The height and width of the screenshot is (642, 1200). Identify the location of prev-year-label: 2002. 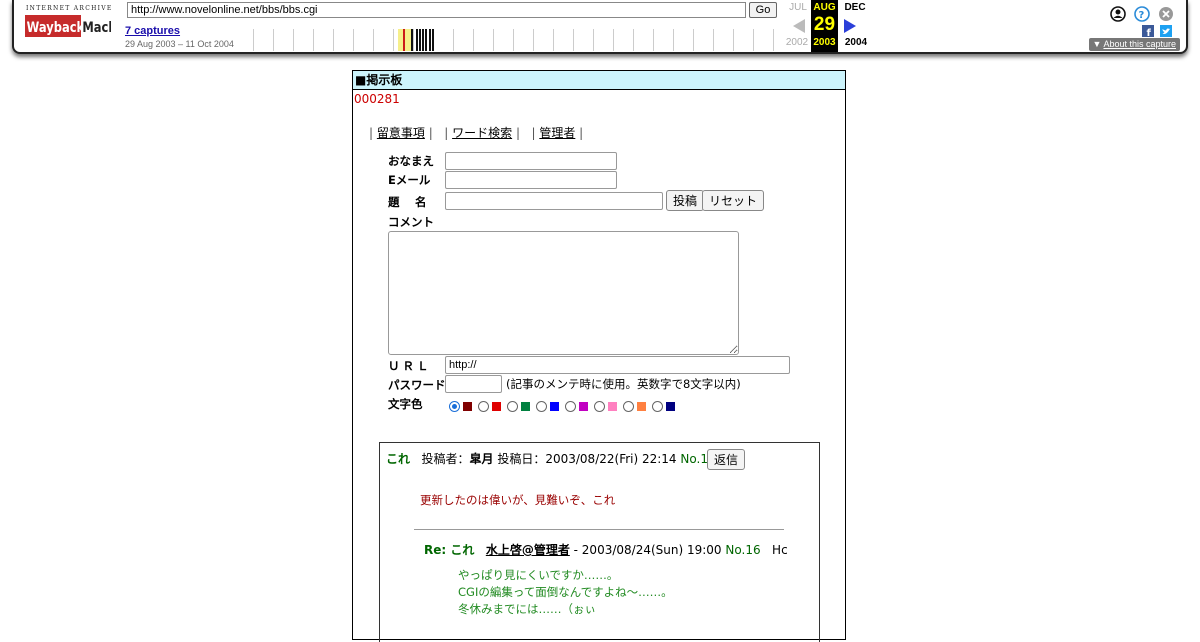
(797, 42).